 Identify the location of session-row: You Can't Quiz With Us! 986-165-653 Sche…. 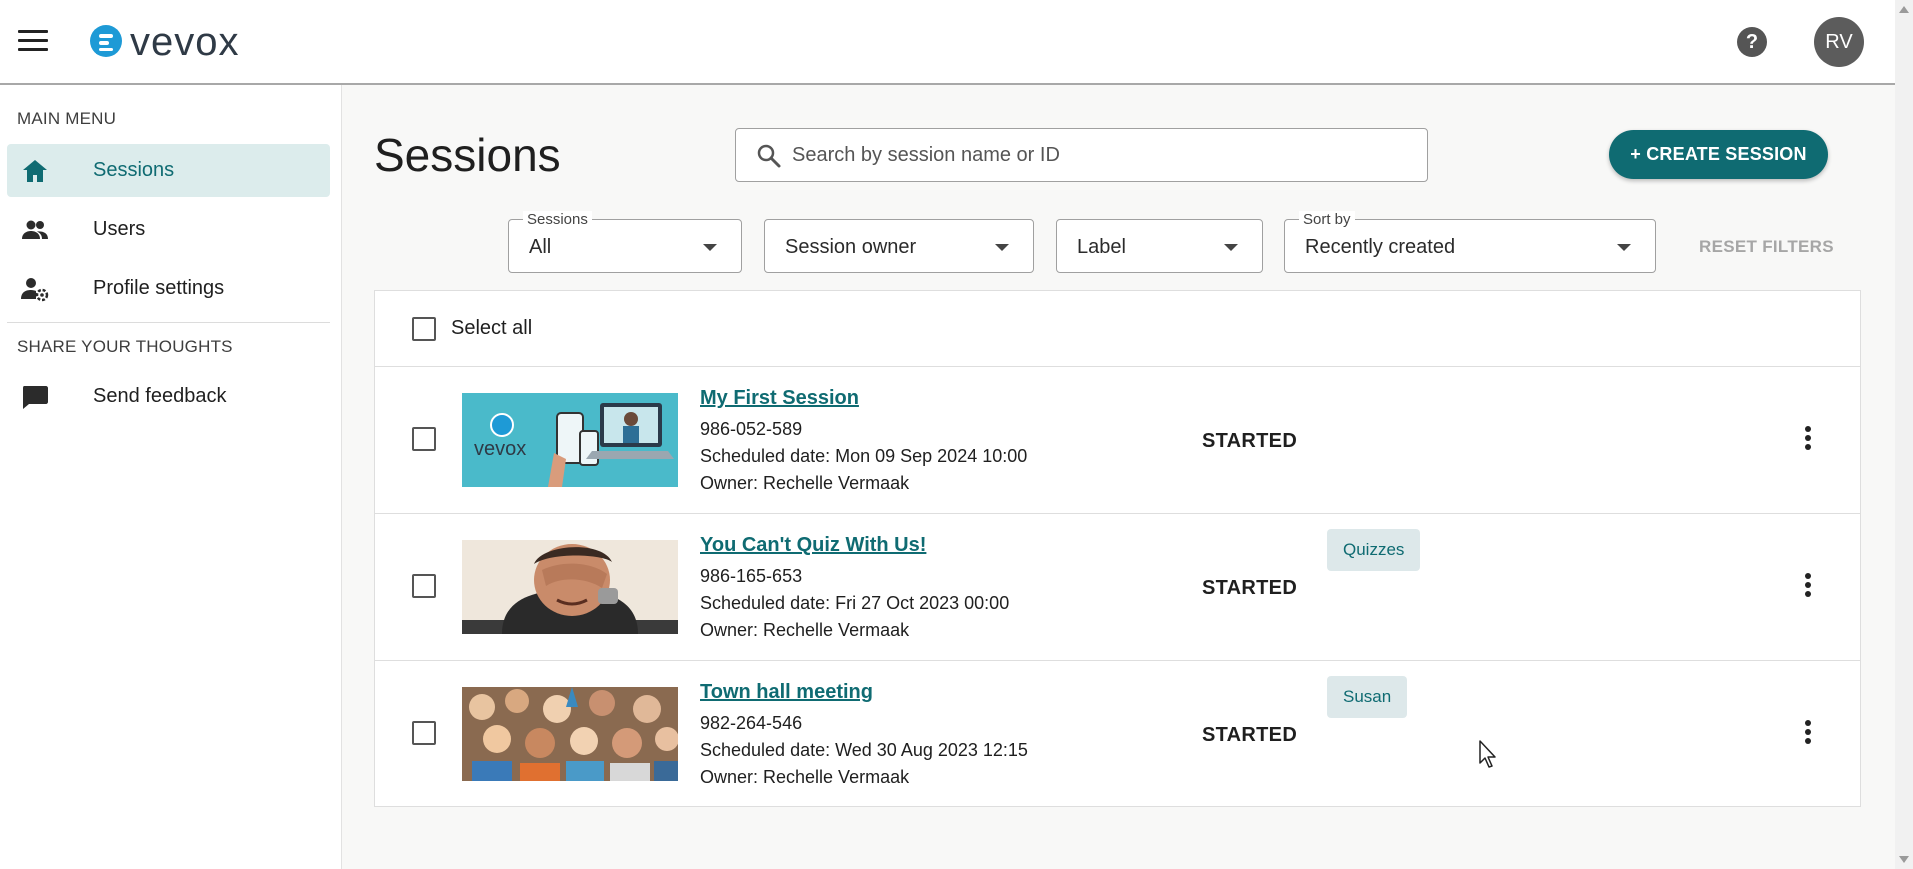
(1117, 587).